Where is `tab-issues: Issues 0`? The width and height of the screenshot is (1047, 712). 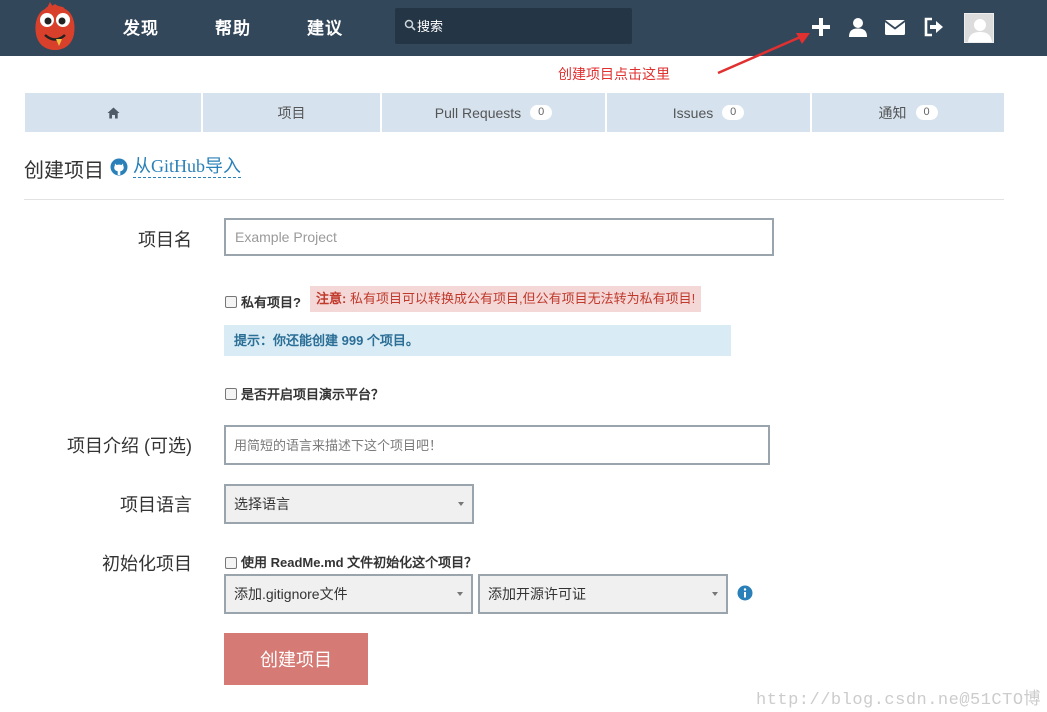 tab-issues: Issues 0 is located at coordinates (709, 112).